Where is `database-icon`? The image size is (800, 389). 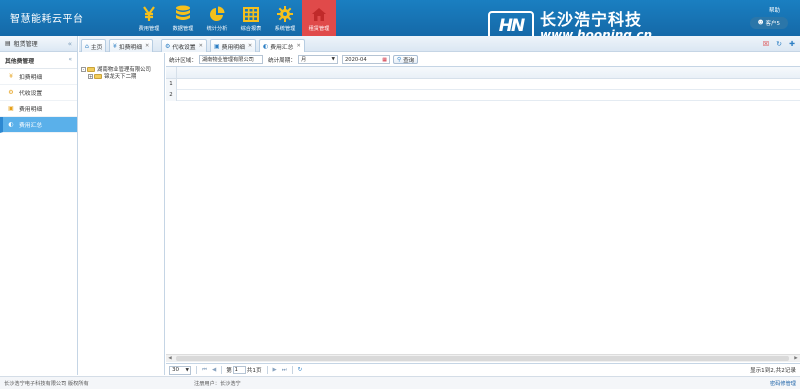 database-icon is located at coordinates (183, 14).